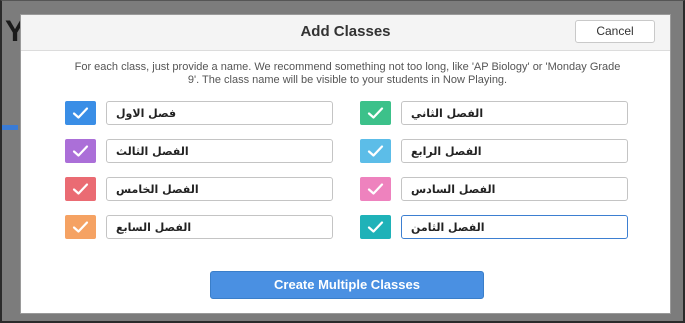 The height and width of the screenshot is (323, 685). What do you see at coordinates (347, 285) in the screenshot?
I see `create-multiple-classes-button: Create Multiple Classes` at bounding box center [347, 285].